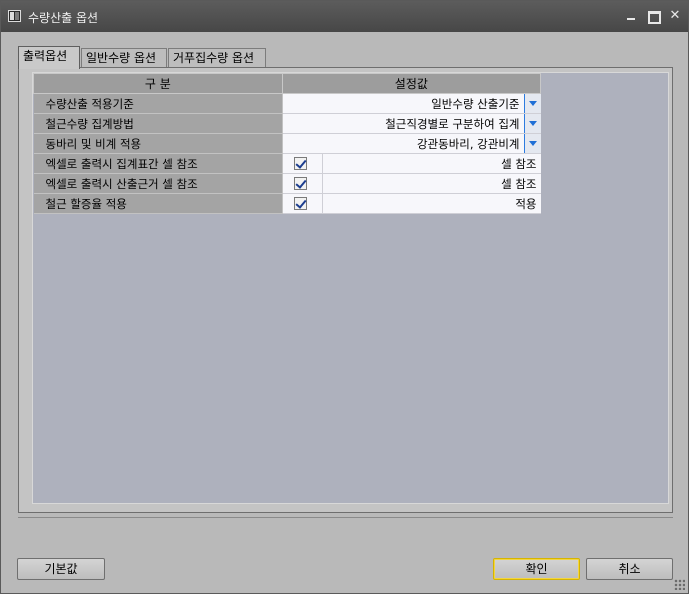 The image size is (689, 594). I want to click on summary-cell-reference-checkbox, so click(300, 163).